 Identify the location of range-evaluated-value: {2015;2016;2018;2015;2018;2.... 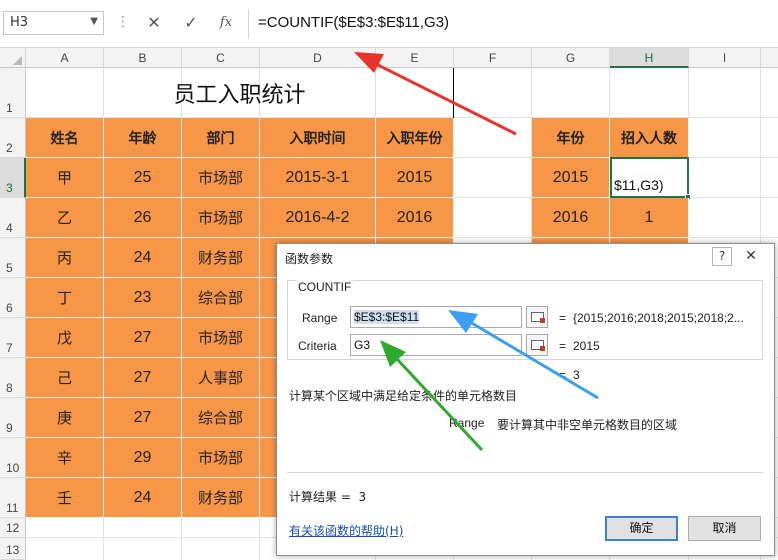
(658, 318).